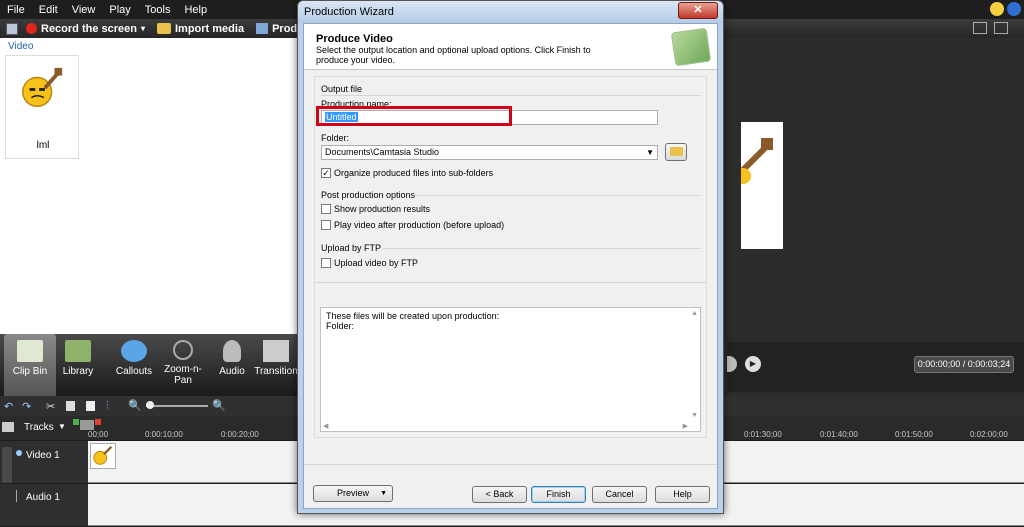  I want to click on undo-icon: ↶, so click(8, 406).